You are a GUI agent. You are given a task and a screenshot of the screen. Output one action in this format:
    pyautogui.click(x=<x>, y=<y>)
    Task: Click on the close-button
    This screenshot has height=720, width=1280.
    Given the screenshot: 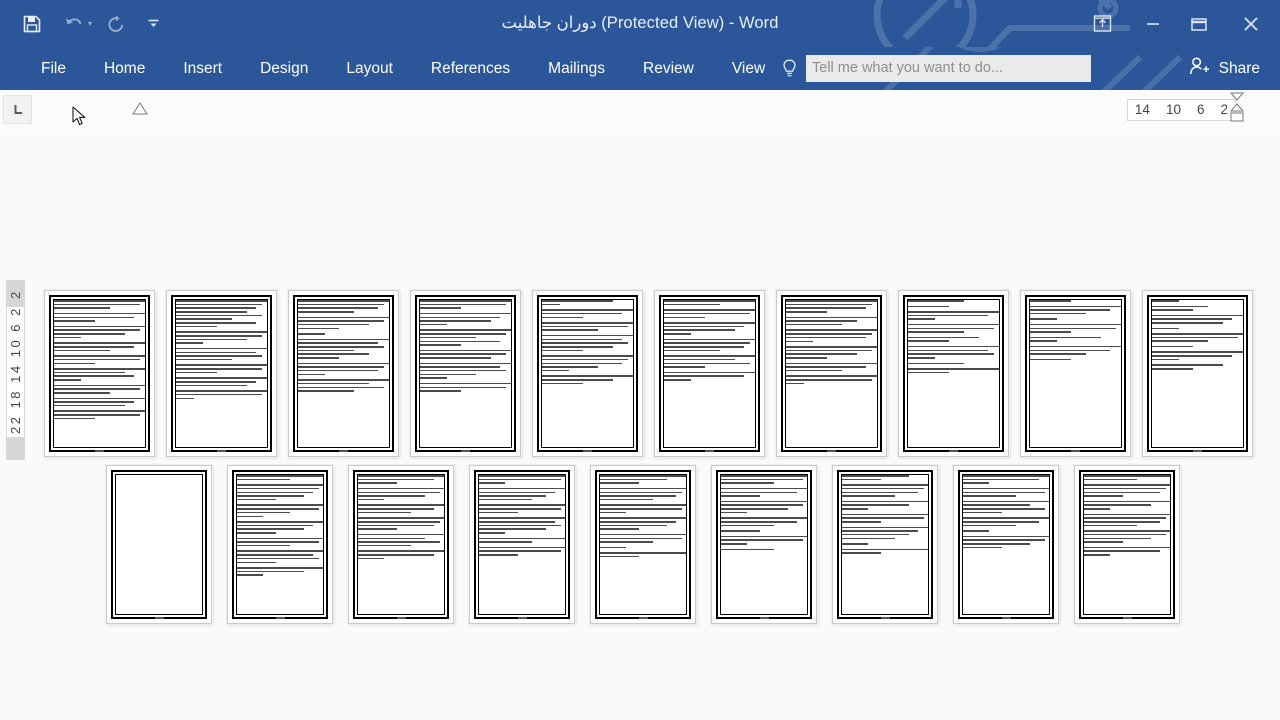 What is the action you would take?
    pyautogui.click(x=1251, y=23)
    